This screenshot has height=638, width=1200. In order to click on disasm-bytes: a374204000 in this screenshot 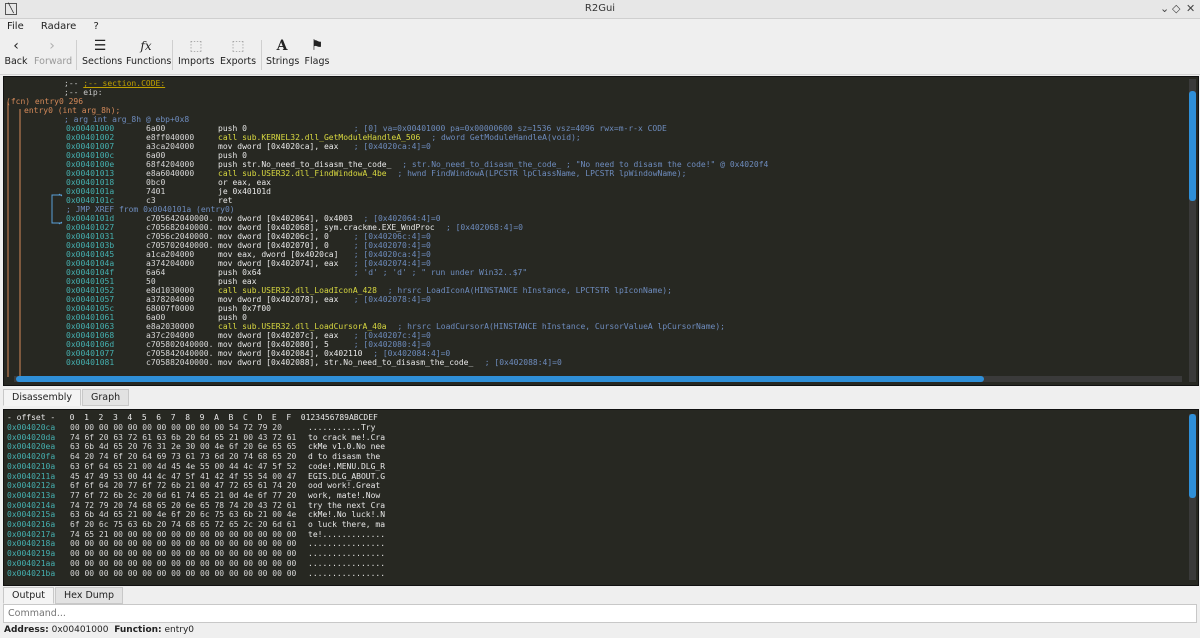, I will do `click(170, 263)`.